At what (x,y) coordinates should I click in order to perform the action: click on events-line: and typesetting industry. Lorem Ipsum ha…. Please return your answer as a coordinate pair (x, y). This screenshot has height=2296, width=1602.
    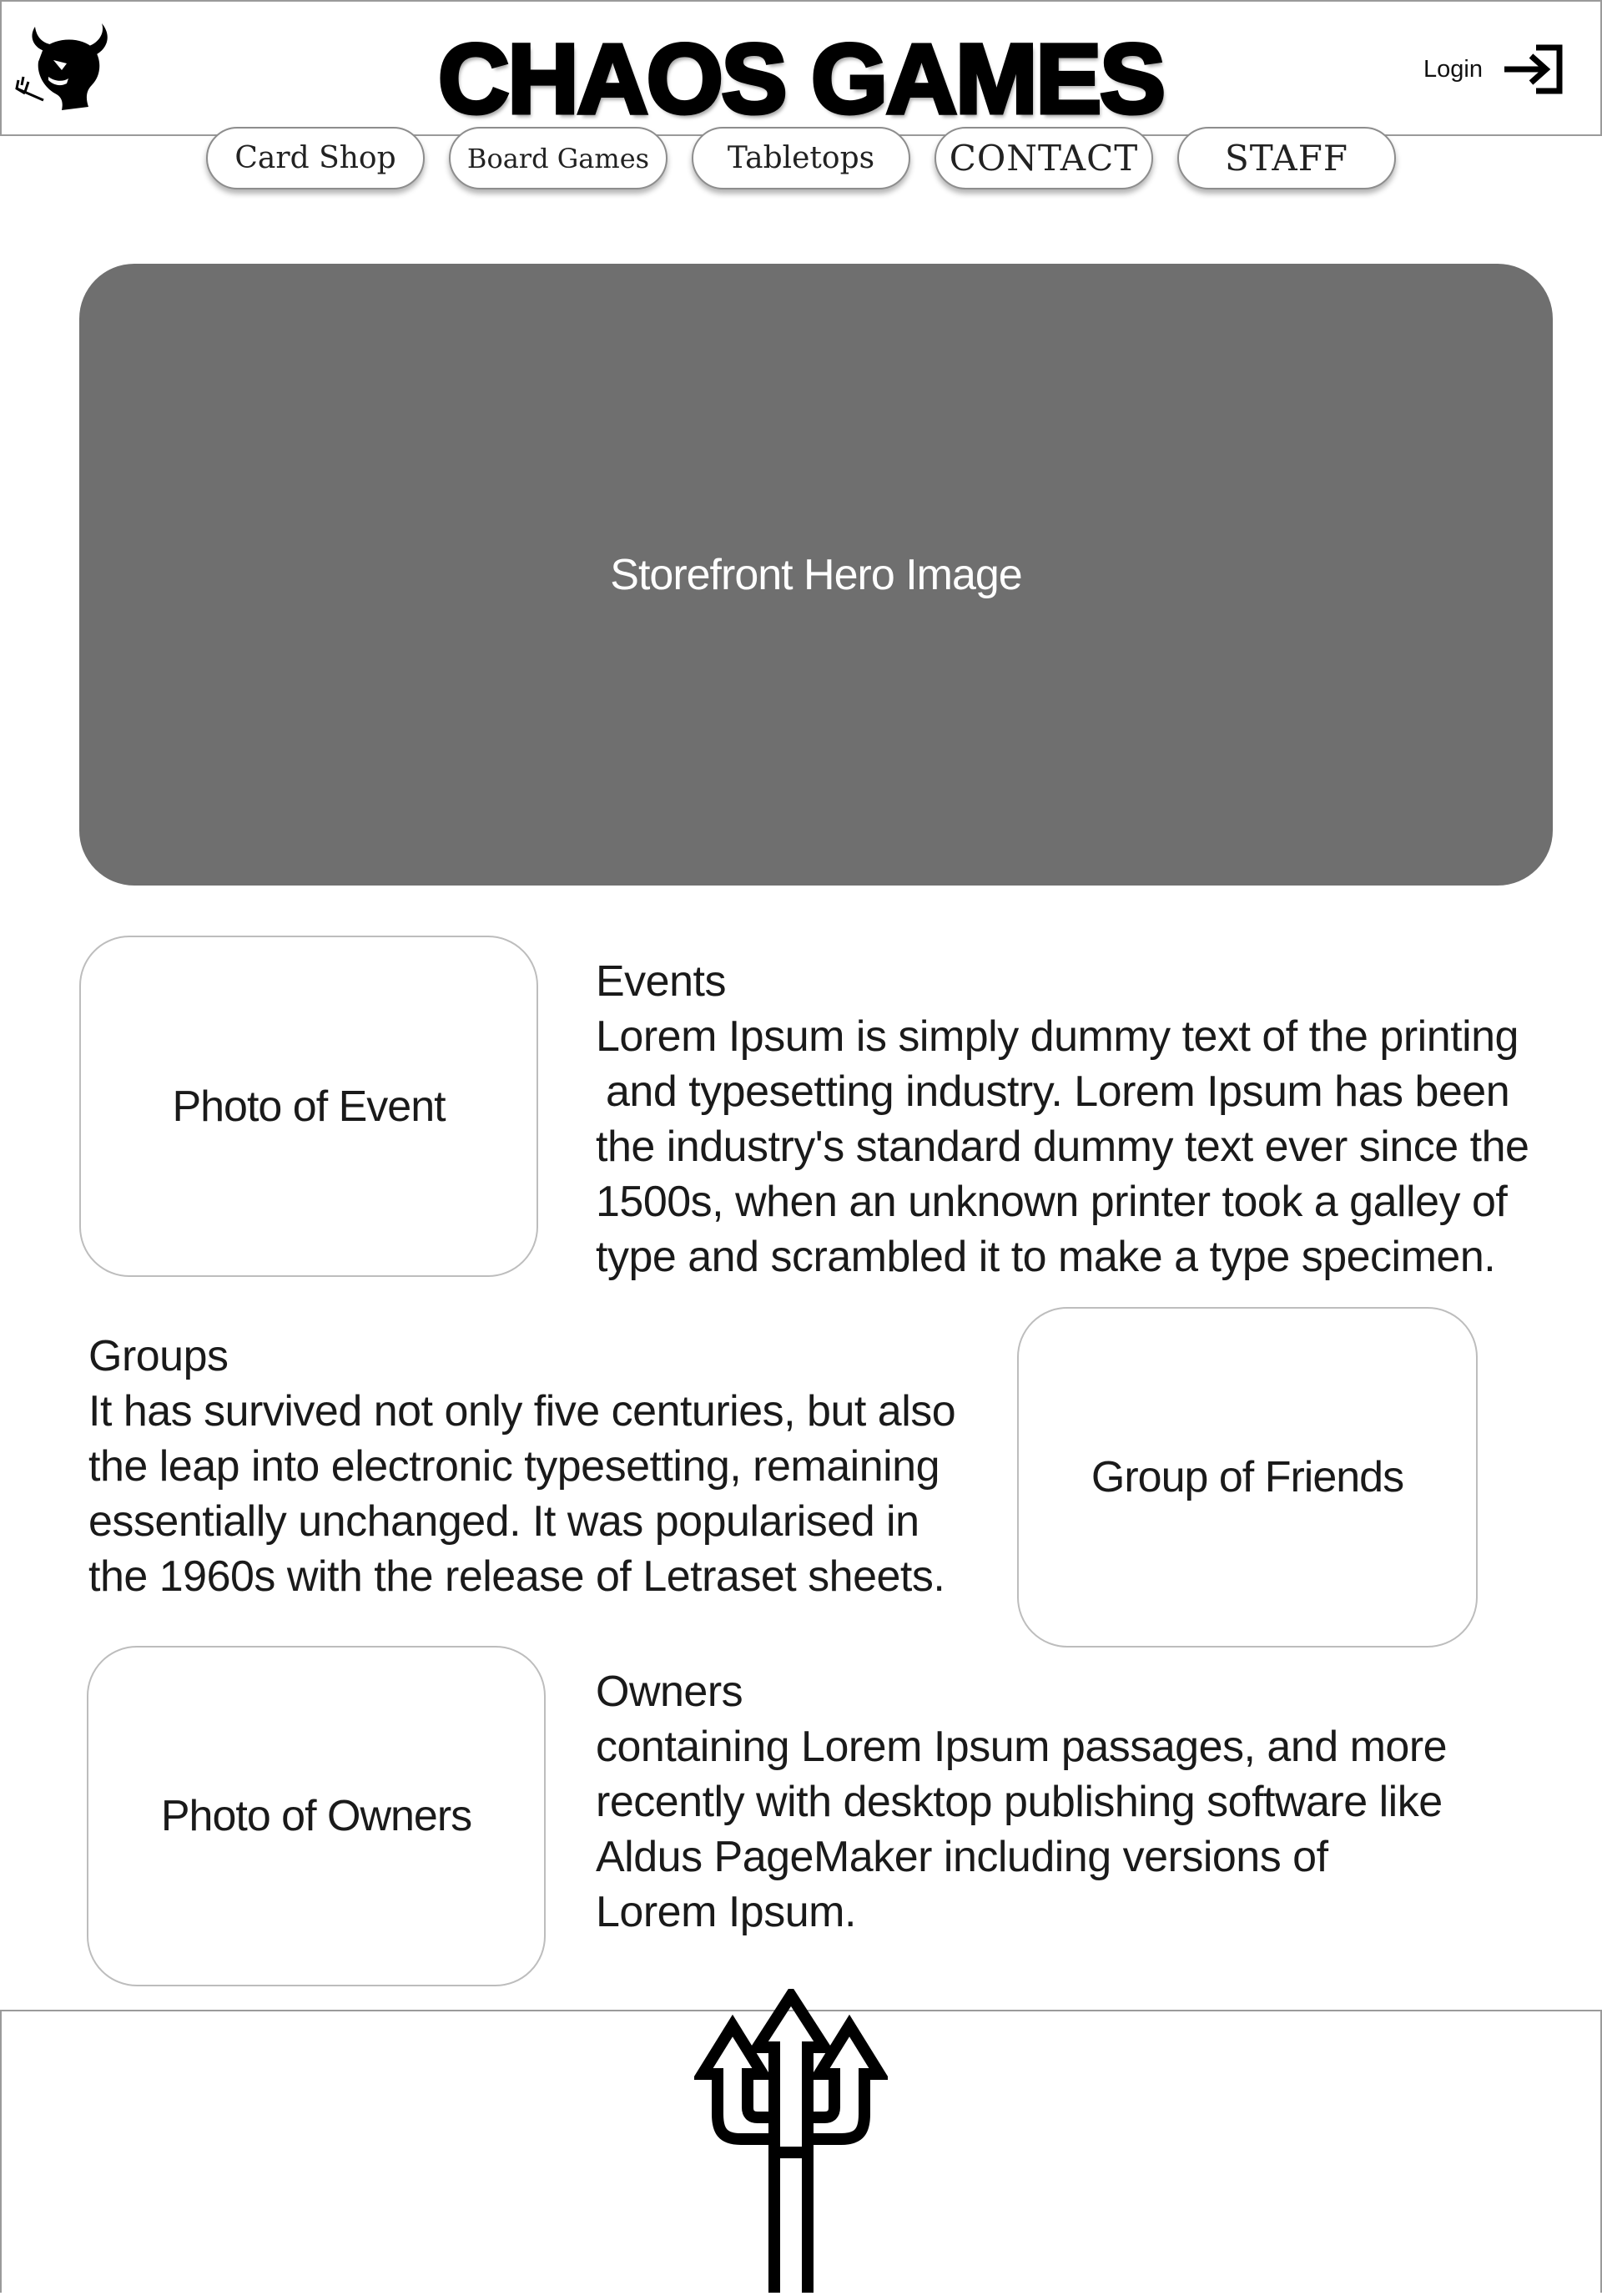
    Looking at the image, I should click on (1058, 1092).